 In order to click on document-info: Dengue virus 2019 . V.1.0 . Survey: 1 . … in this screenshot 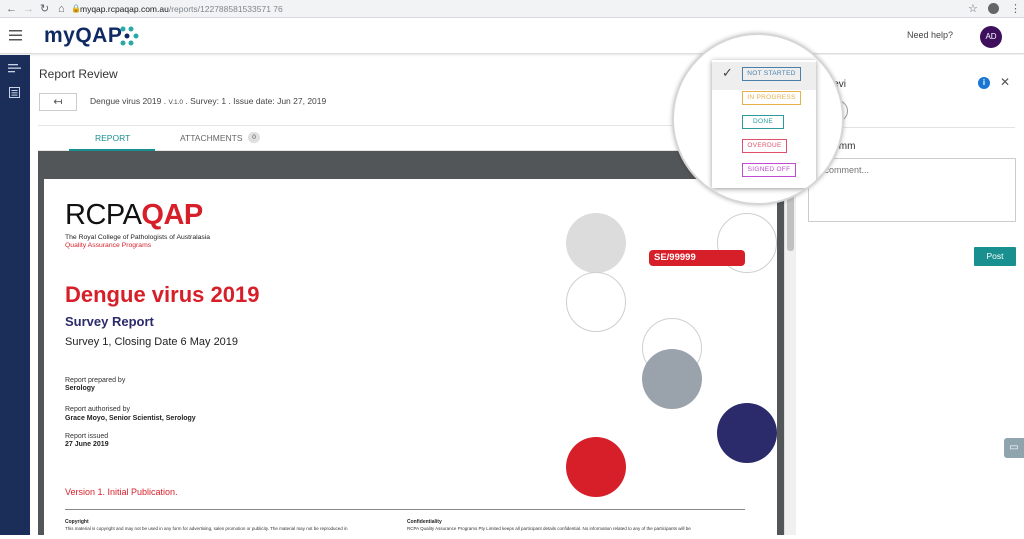, I will do `click(208, 101)`.